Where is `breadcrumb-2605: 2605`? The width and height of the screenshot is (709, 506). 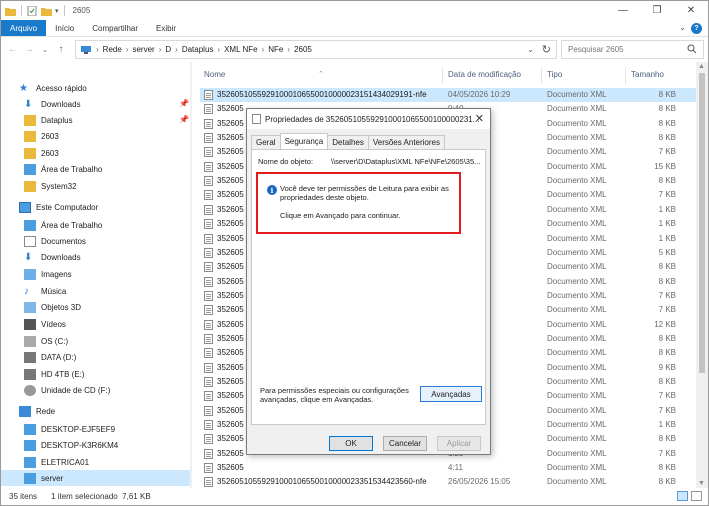
breadcrumb-2605: 2605 is located at coordinates (303, 49).